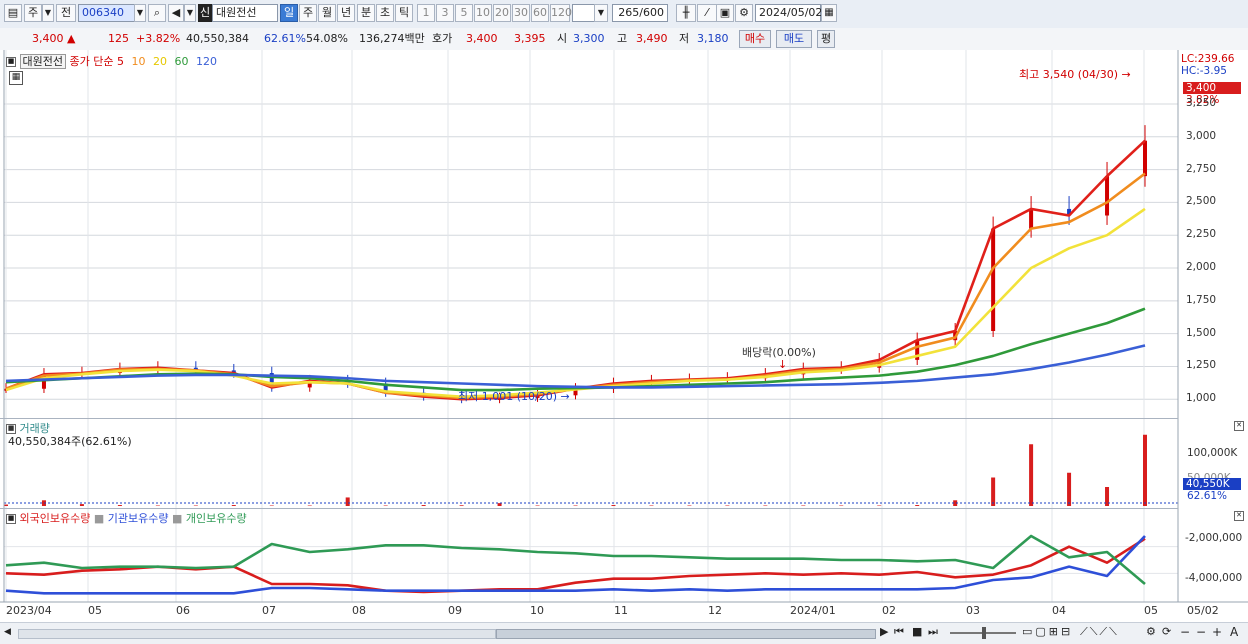  I want to click on interval-120-button: 120, so click(560, 13).